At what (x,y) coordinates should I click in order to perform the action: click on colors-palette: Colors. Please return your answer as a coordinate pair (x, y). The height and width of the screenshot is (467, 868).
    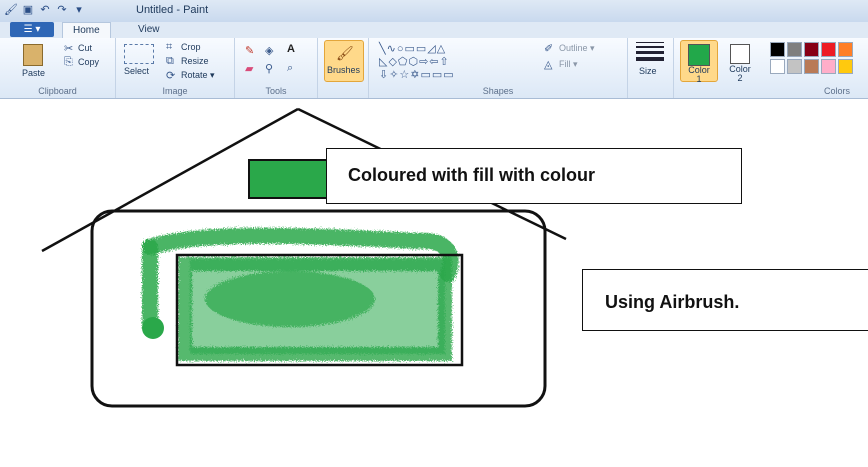
    Looking at the image, I should click on (817, 68).